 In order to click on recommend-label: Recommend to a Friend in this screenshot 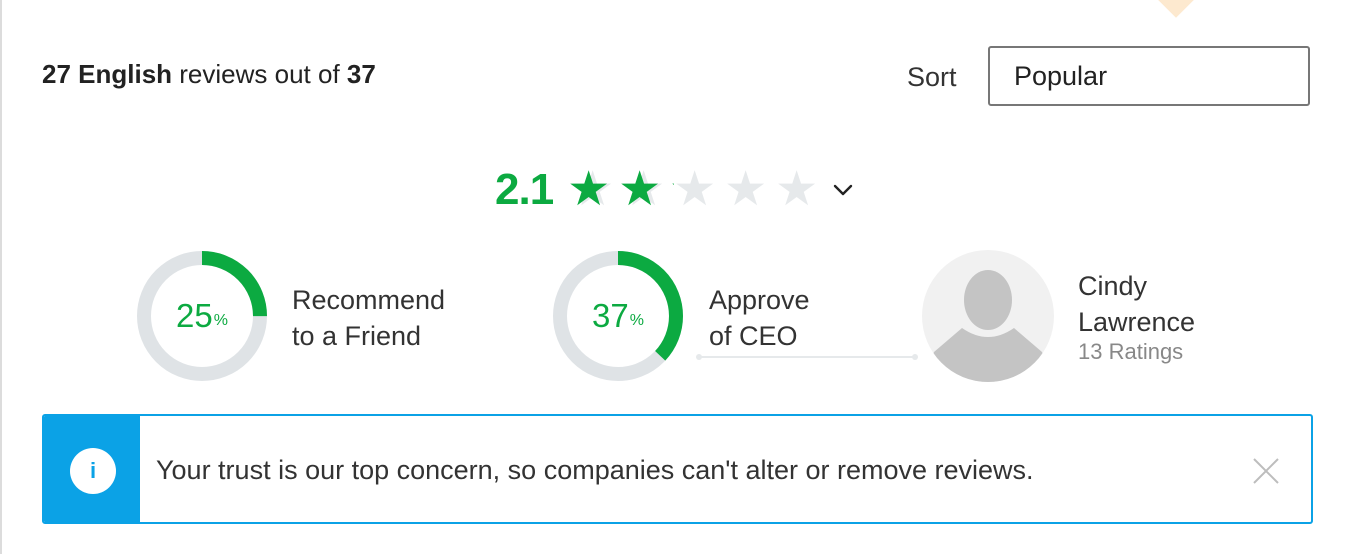, I will do `click(368, 318)`.